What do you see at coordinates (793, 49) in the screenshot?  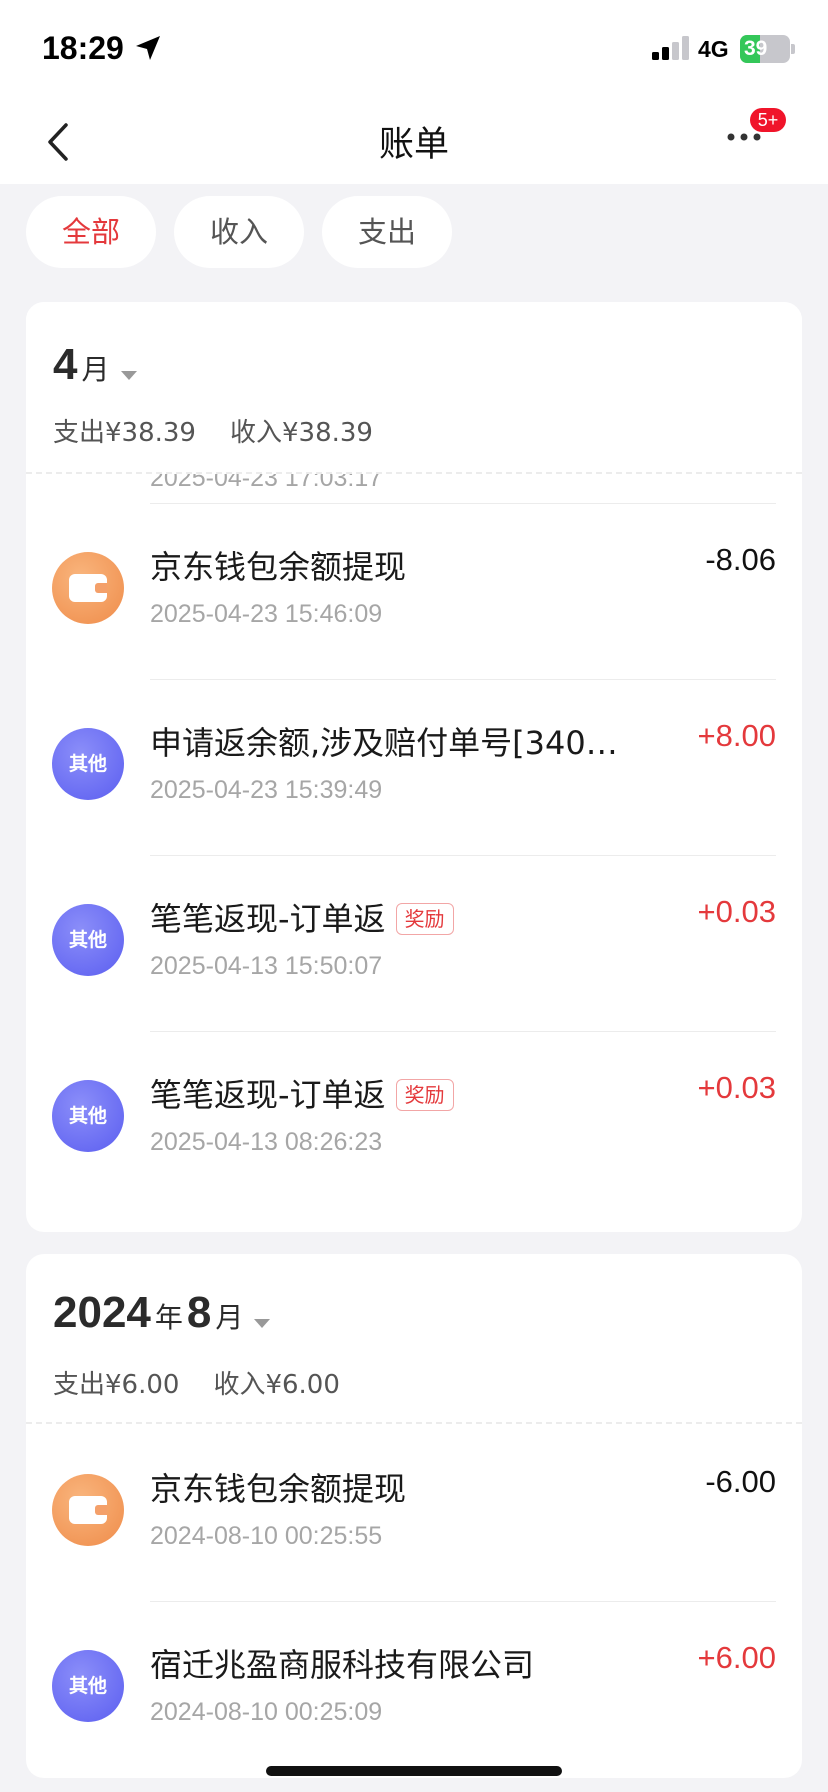 I see `battery-cap` at bounding box center [793, 49].